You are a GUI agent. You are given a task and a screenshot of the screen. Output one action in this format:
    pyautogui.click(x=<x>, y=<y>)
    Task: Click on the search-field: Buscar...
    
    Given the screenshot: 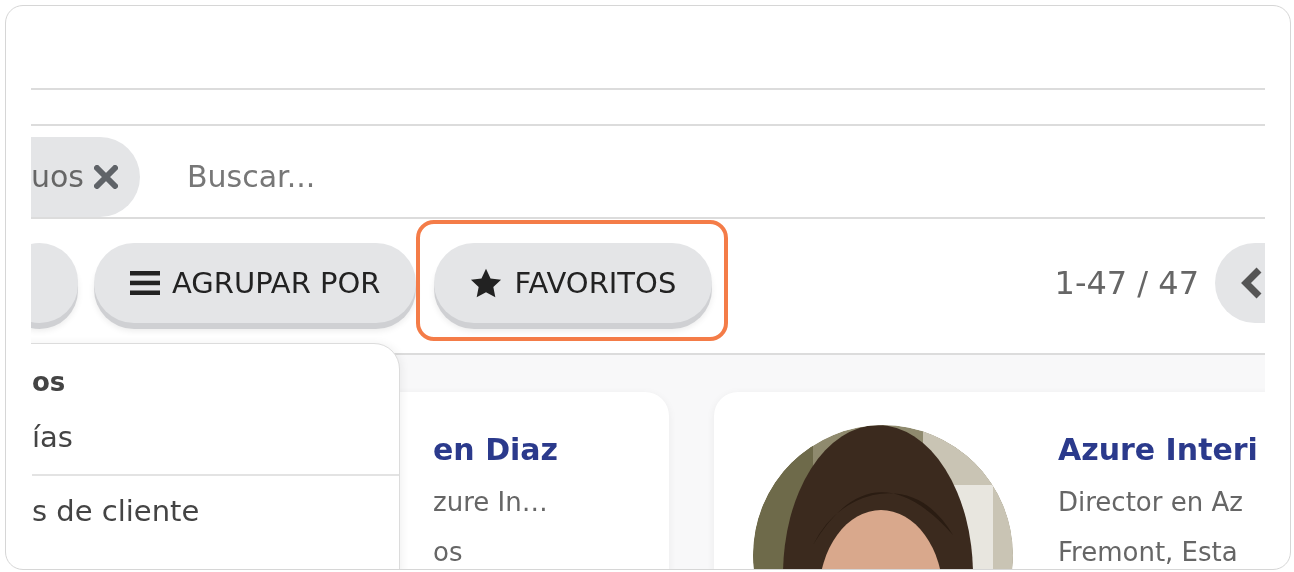 What is the action you would take?
    pyautogui.click(x=487, y=176)
    